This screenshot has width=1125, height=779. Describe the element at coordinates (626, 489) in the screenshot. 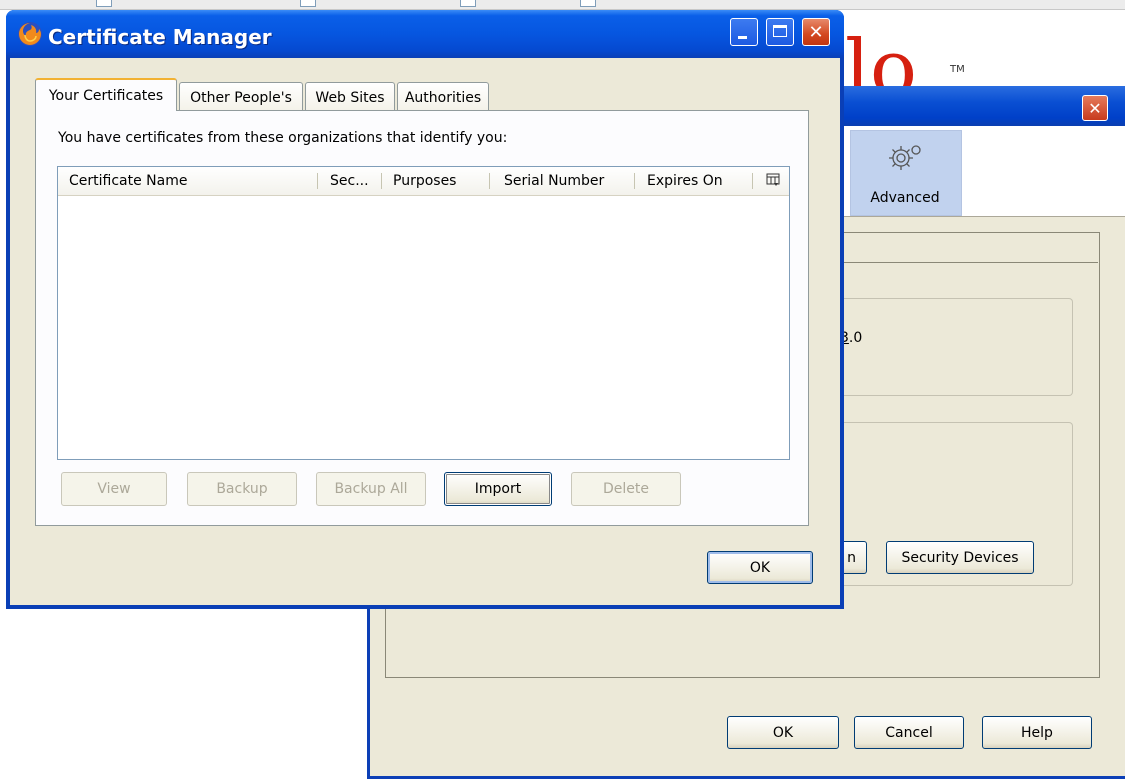

I see `delete-button: Delete` at that location.